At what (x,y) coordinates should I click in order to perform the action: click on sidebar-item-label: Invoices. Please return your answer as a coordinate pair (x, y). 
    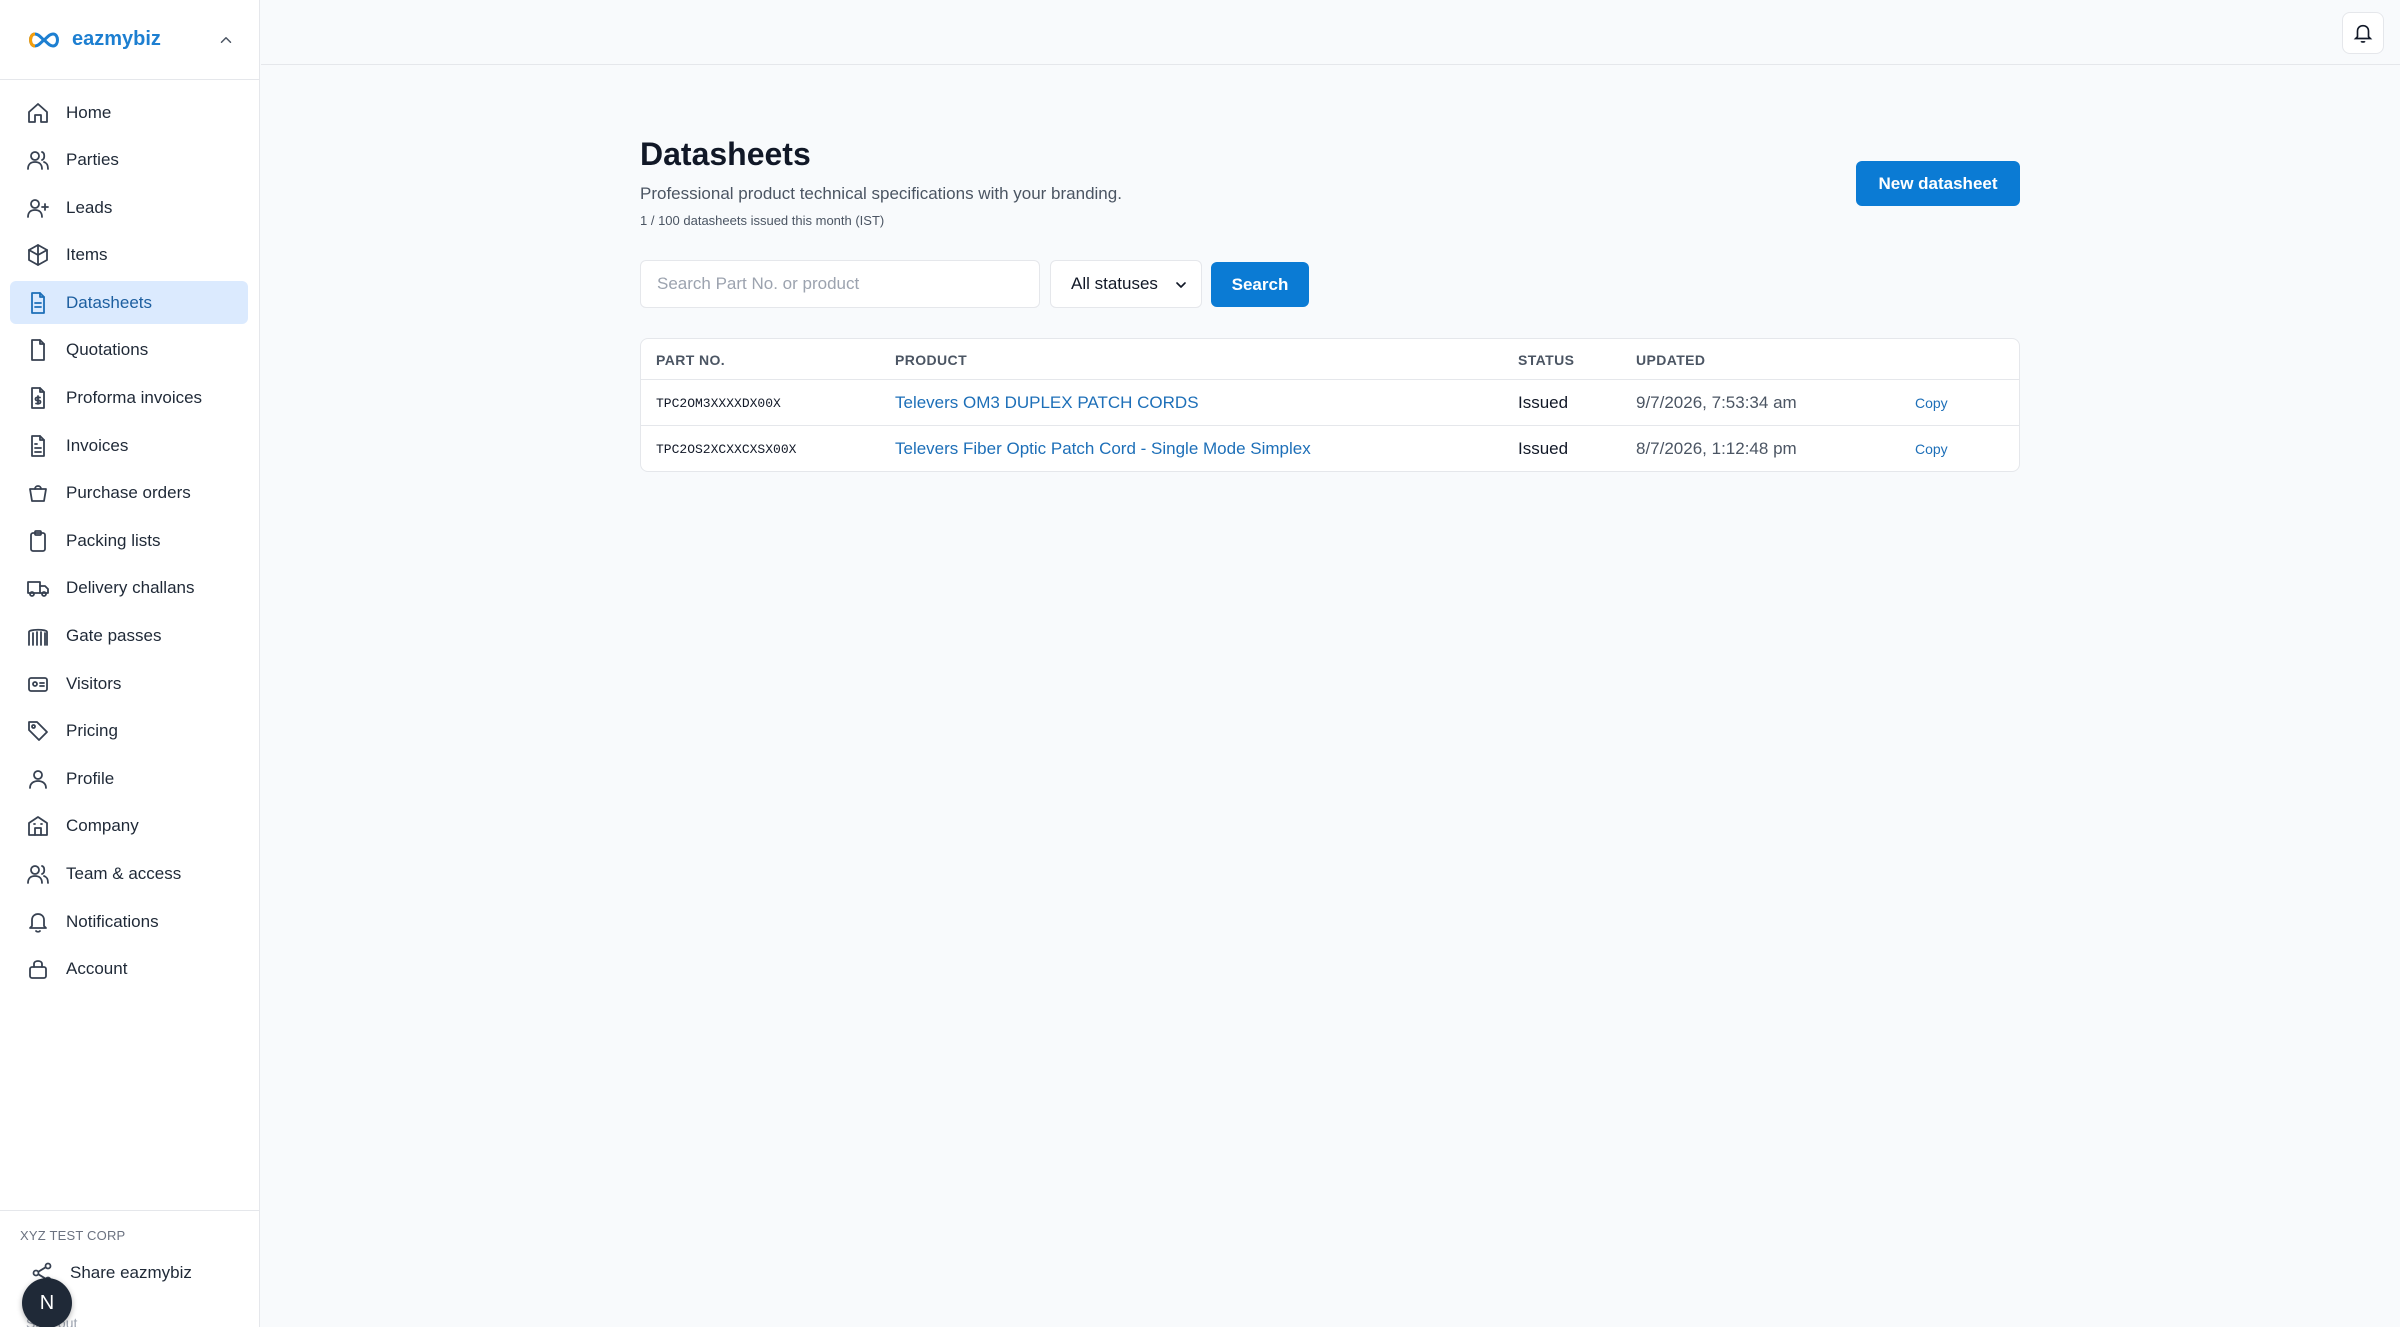
    Looking at the image, I should click on (97, 445).